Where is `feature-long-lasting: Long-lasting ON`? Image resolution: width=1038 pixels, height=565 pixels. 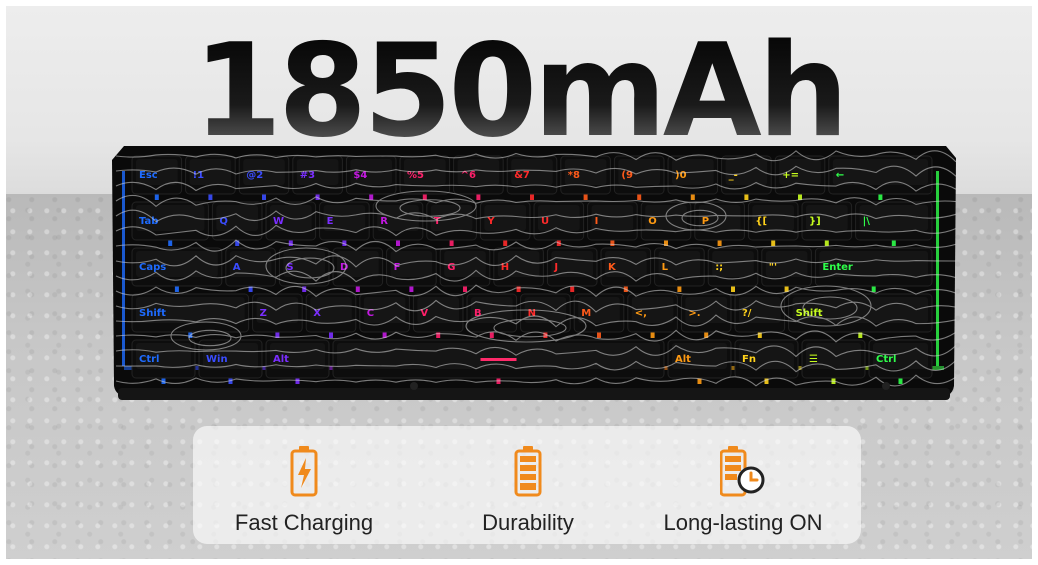 feature-long-lasting: Long-lasting ON is located at coordinates (743, 485).